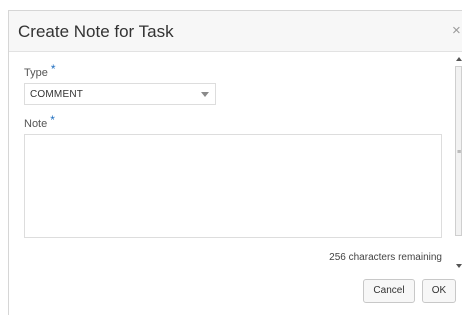 This screenshot has width=462, height=315. I want to click on type-required-marker: *, so click(53, 69).